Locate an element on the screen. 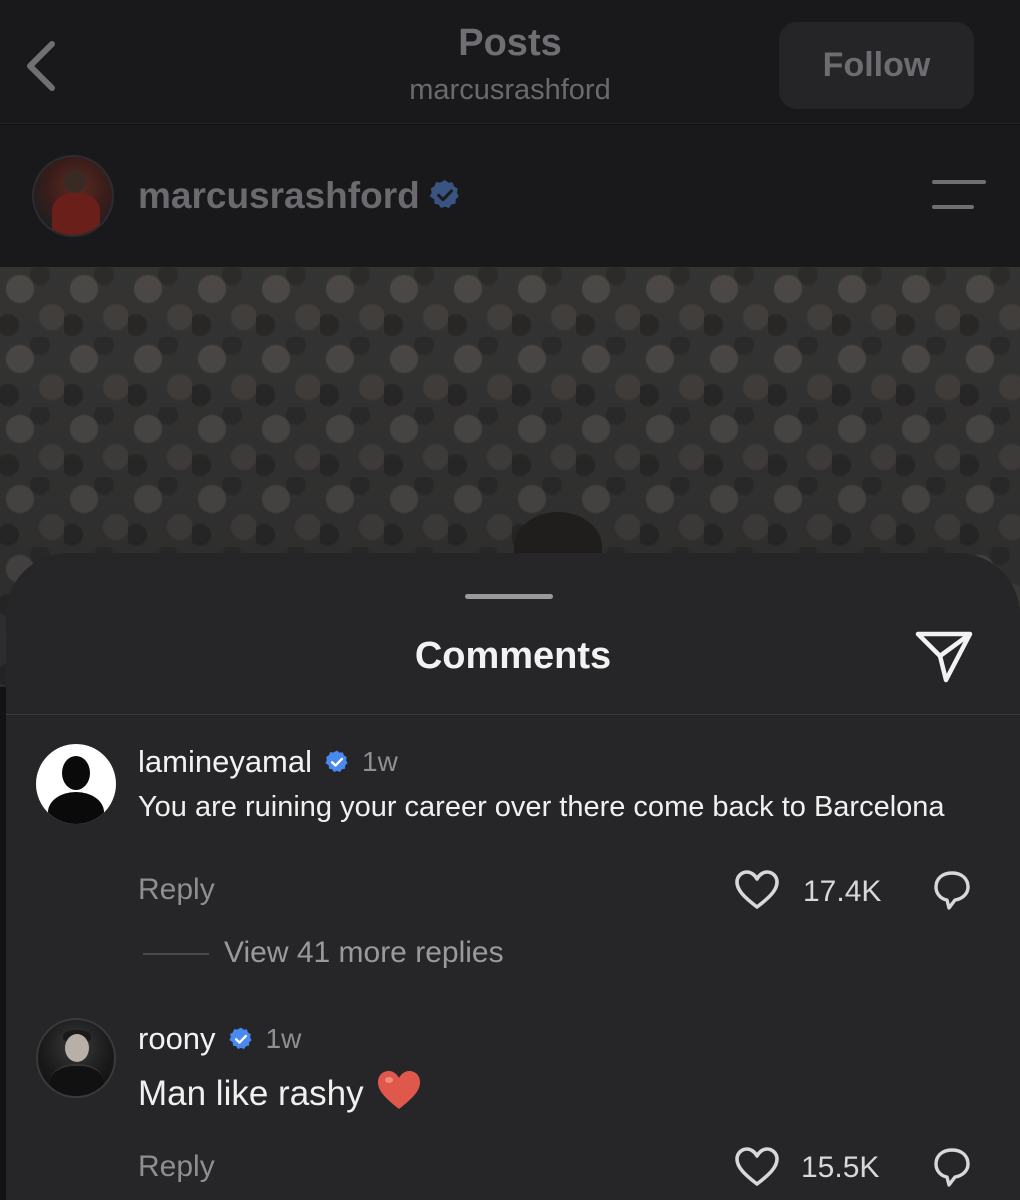 The height and width of the screenshot is (1200, 1020). view-more-replies-link: View 41 more replies is located at coordinates (364, 953).